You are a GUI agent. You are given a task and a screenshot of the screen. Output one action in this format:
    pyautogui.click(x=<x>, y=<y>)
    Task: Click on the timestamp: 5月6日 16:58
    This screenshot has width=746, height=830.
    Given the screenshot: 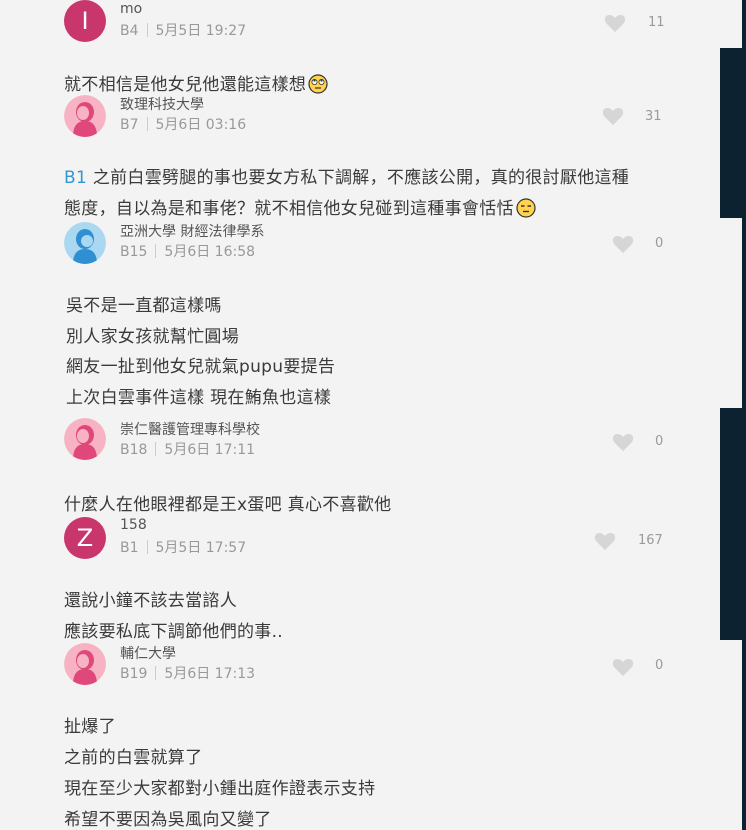 What is the action you would take?
    pyautogui.click(x=210, y=252)
    